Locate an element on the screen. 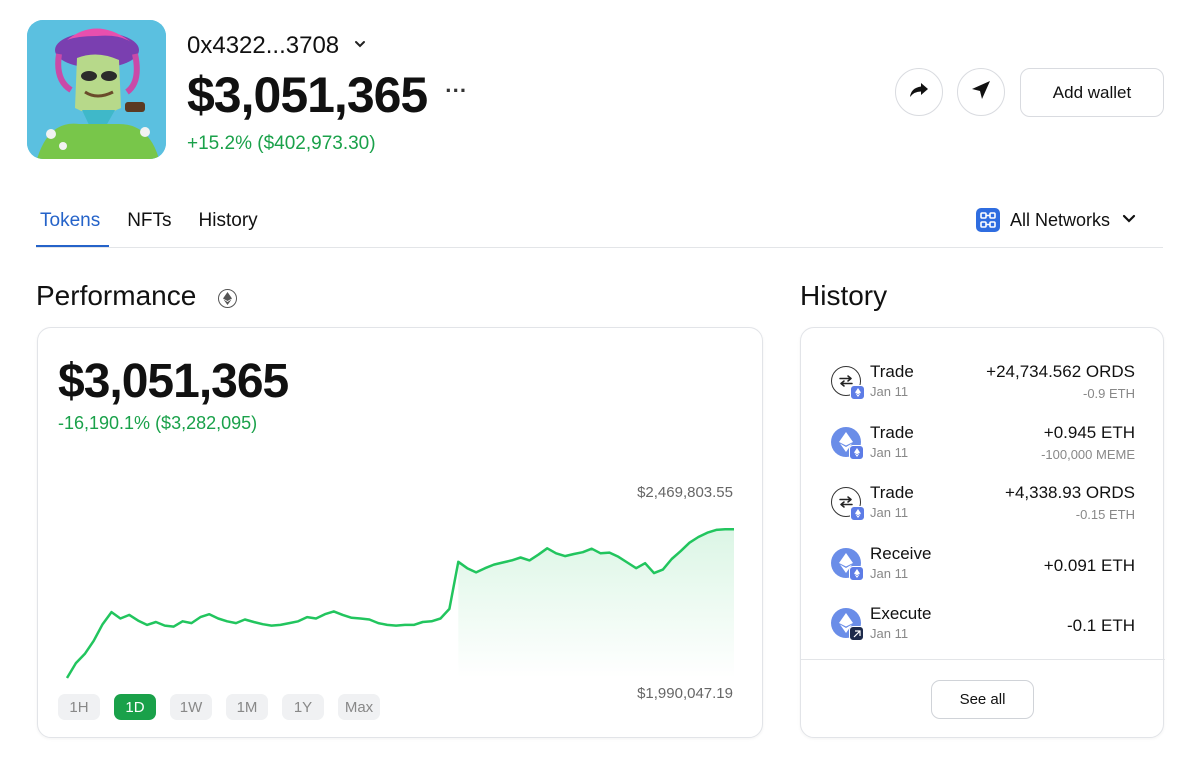 This screenshot has height=762, width=1200. history-item-type: Execute is located at coordinates (901, 613).